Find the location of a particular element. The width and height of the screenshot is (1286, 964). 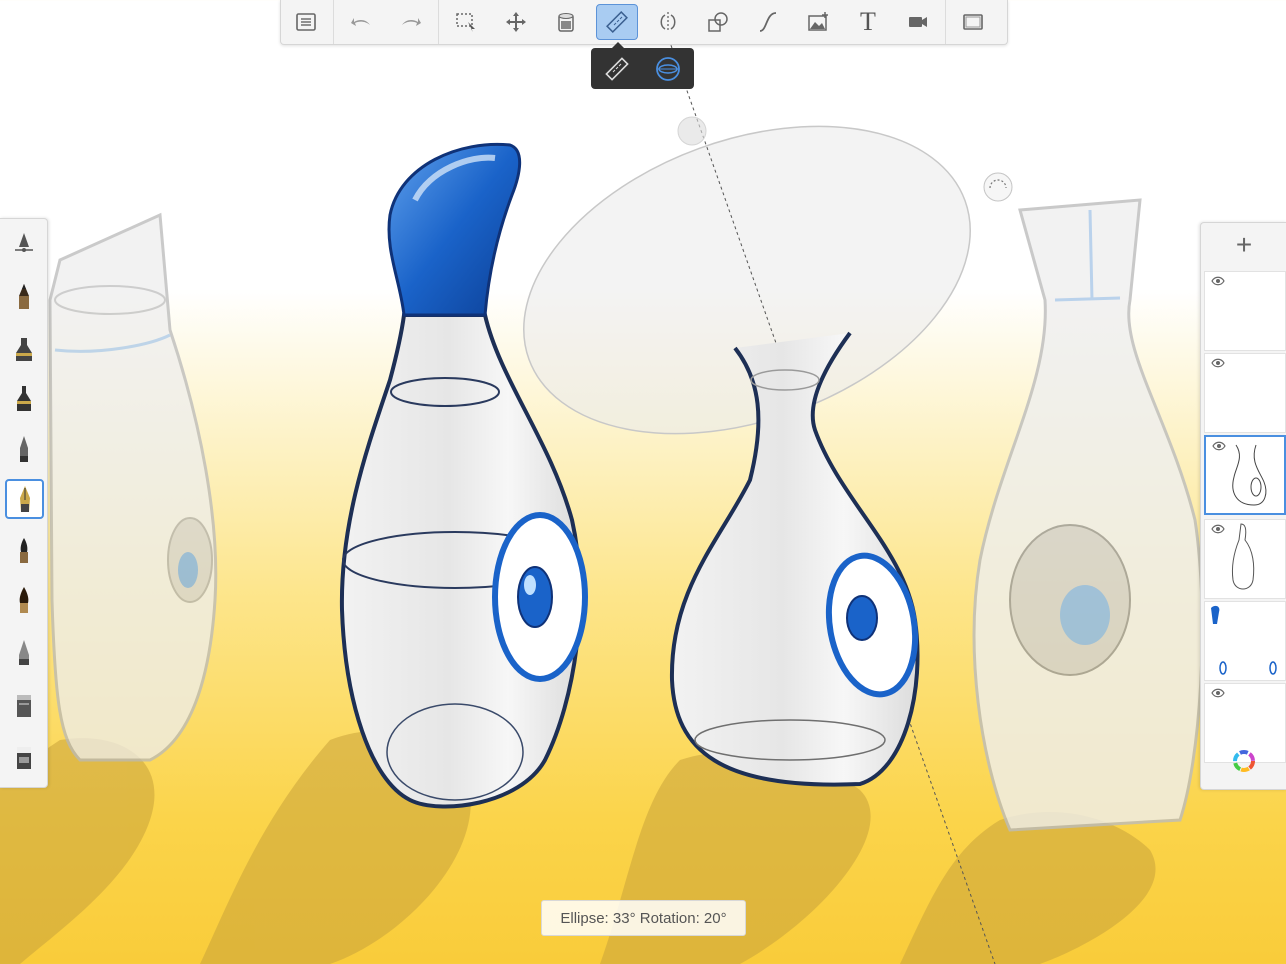

layers-panel: + is located at coordinates (1243, 506).